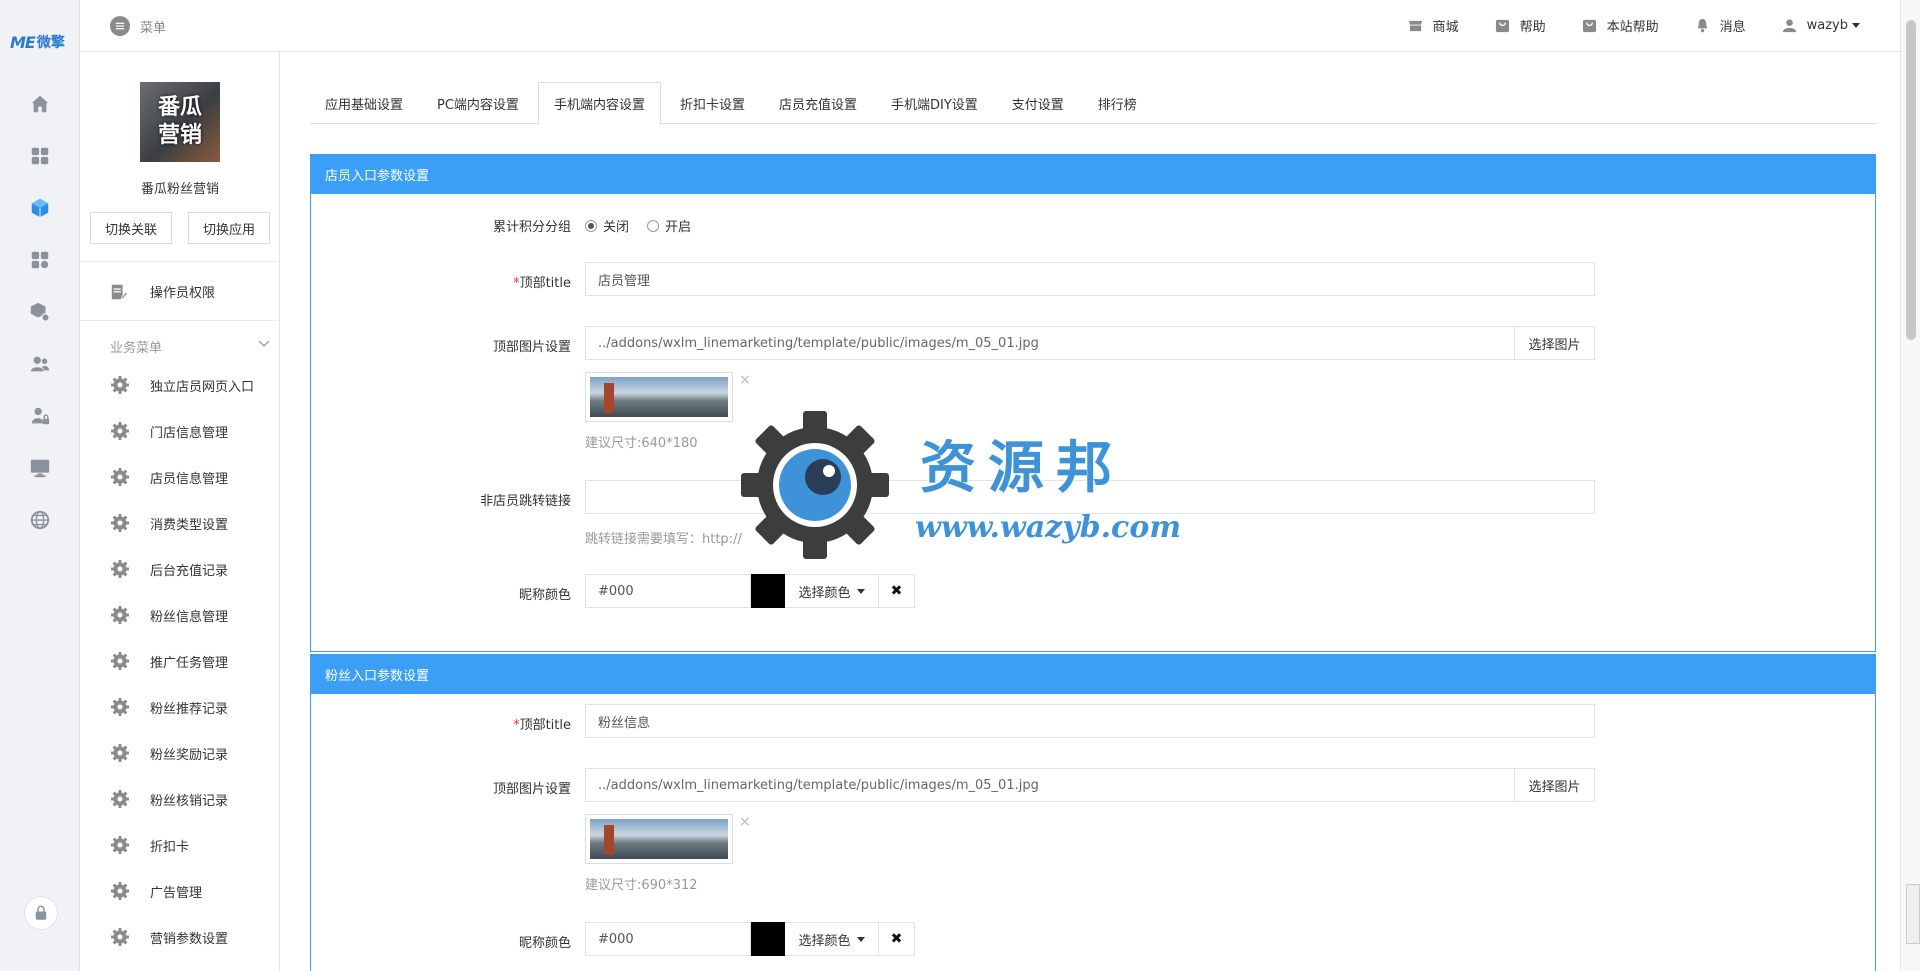 This screenshot has height=971, width=1920. I want to click on sidebar-menu-item: 消费类型设置, so click(195, 523).